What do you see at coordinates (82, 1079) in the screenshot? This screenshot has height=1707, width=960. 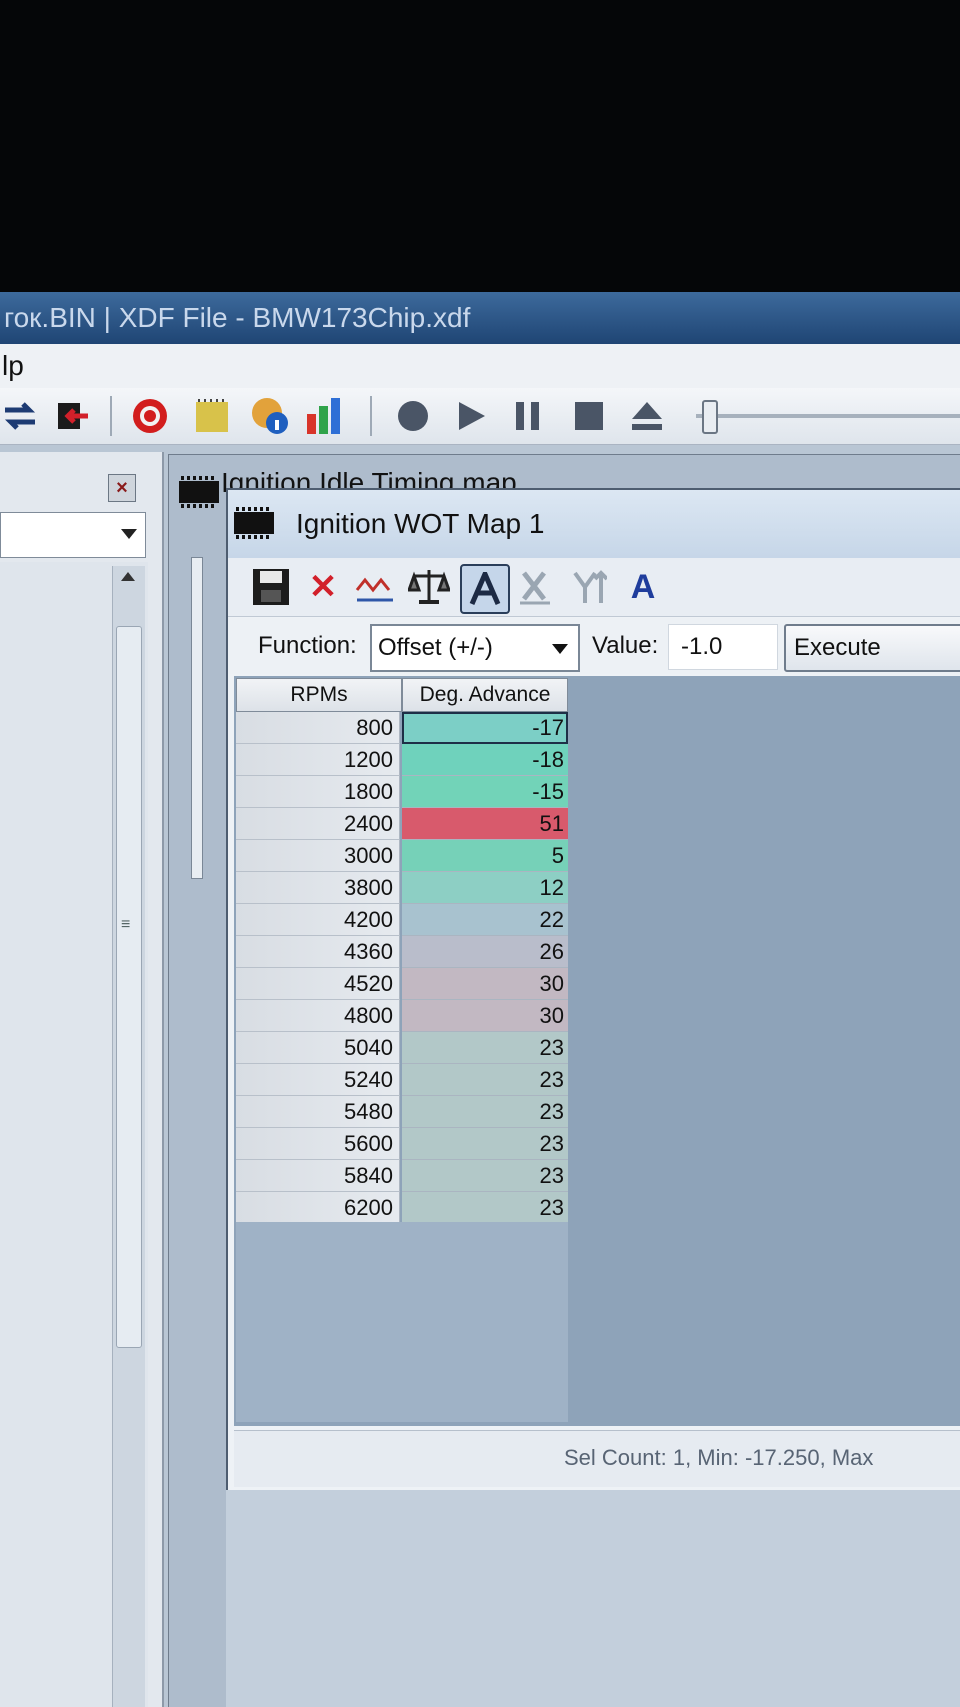 I see `left-panel: × ≡` at bounding box center [82, 1079].